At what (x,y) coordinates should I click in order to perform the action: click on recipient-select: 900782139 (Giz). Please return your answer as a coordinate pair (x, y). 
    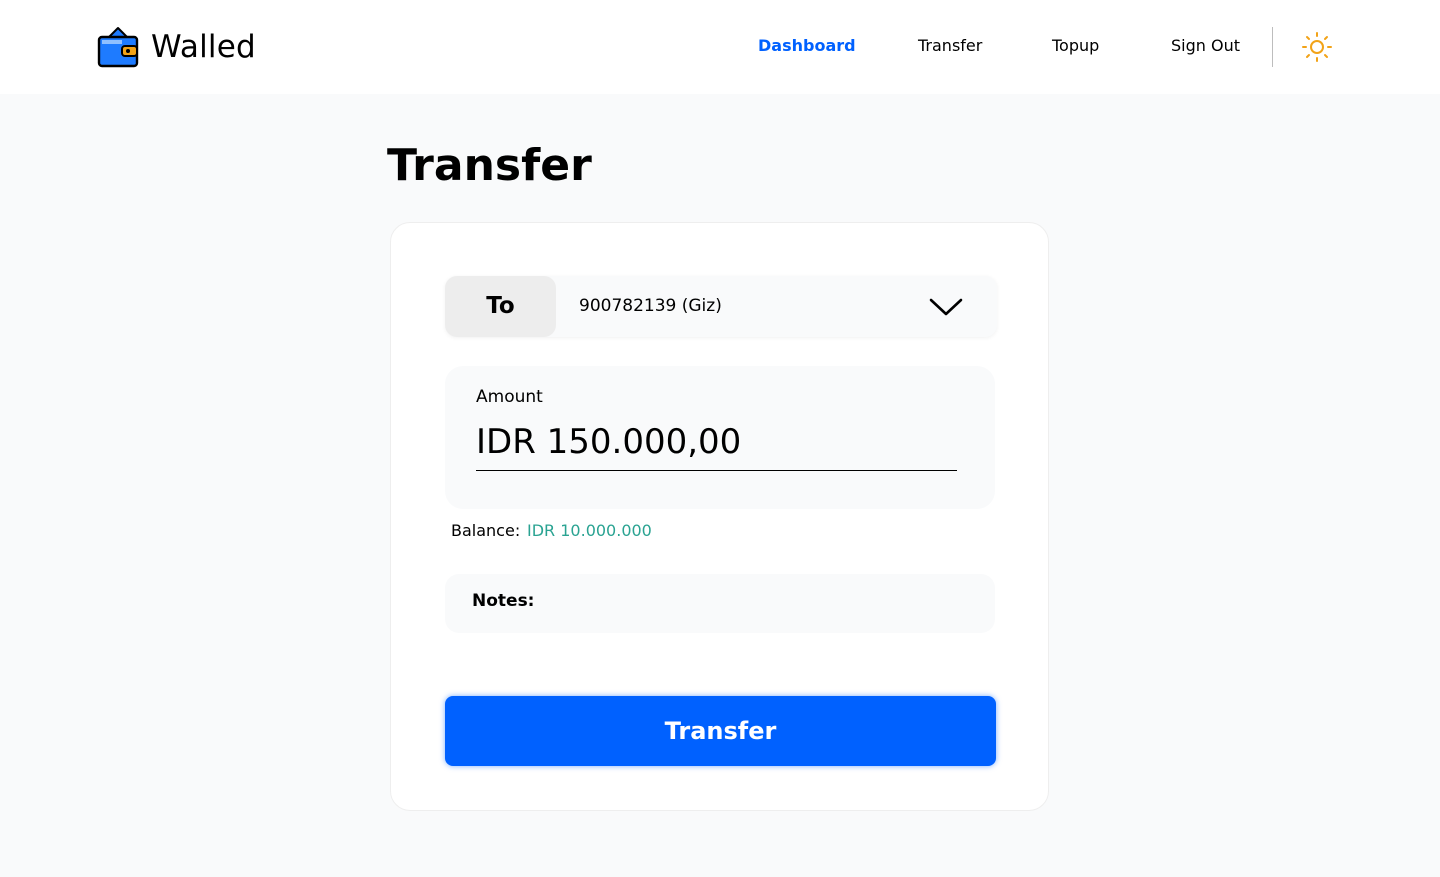
    Looking at the image, I should click on (776, 306).